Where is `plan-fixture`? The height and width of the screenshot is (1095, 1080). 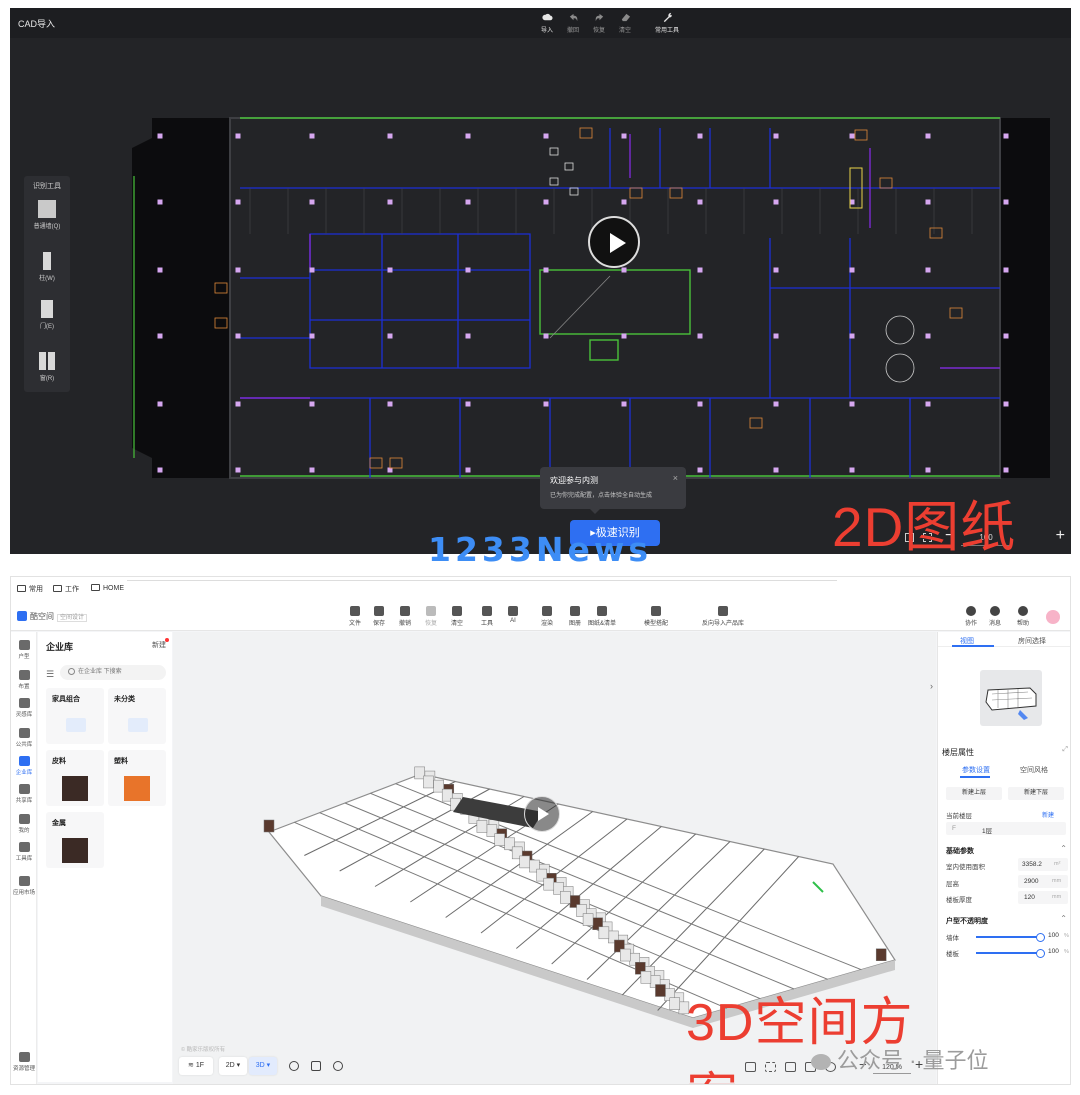
plan-fixture is located at coordinates (396, 463).